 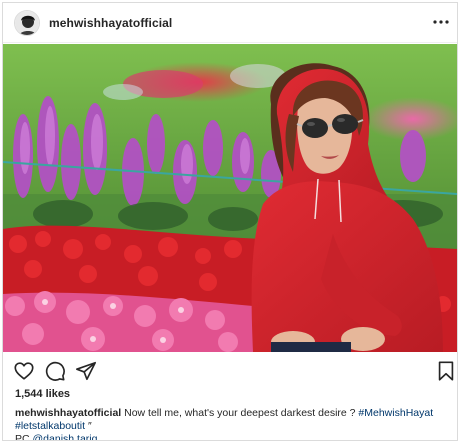 I want to click on caption-symbol: ″, so click(x=89, y=426).